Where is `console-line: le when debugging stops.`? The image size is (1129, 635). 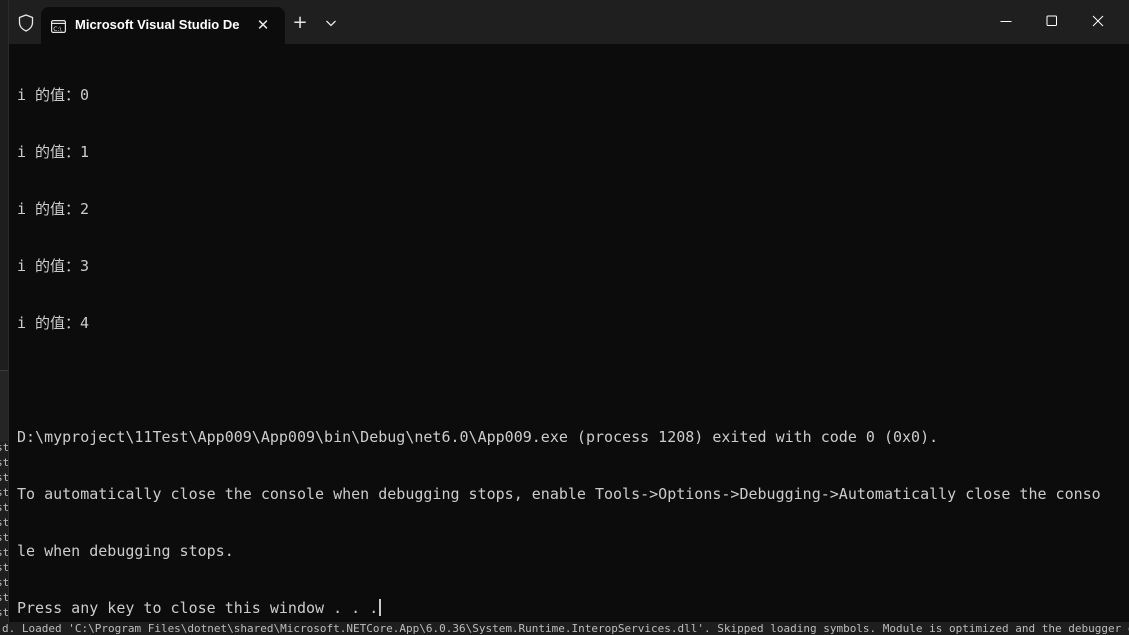 console-line: le when debugging stops. is located at coordinates (125, 551).